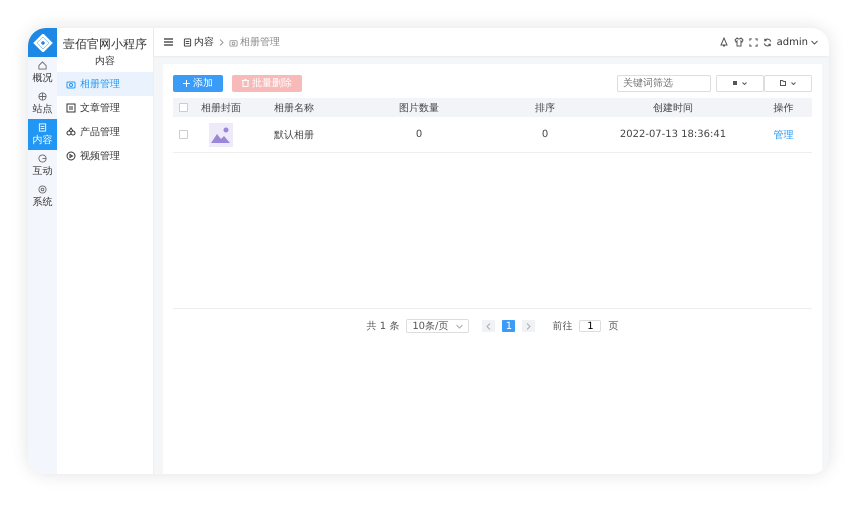  I want to click on rail-nav-item: 系统, so click(42, 196).